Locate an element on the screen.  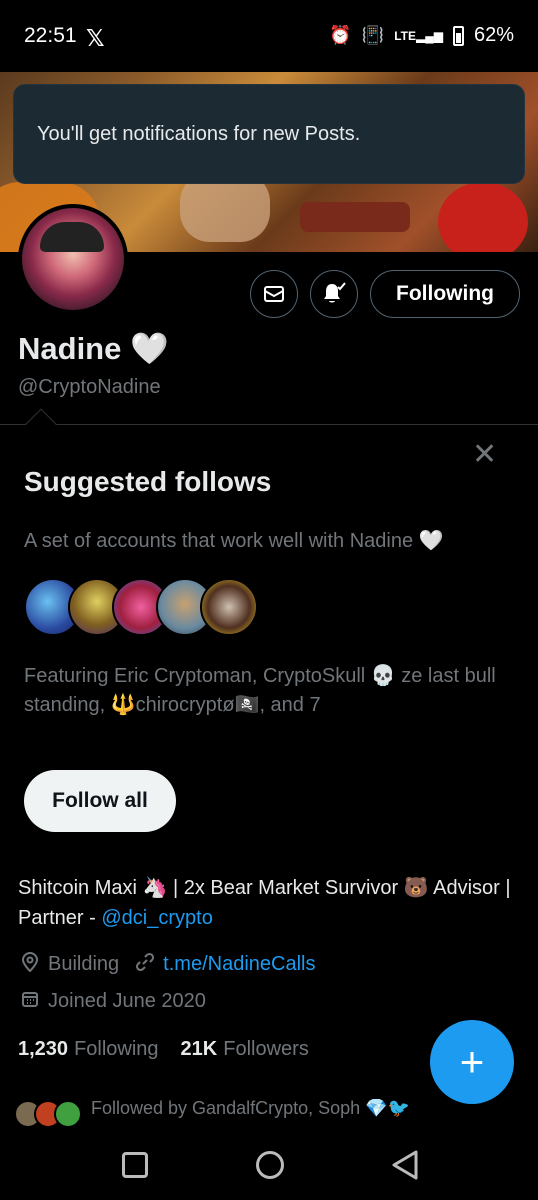
calendar-icon is located at coordinates (30, 1001).